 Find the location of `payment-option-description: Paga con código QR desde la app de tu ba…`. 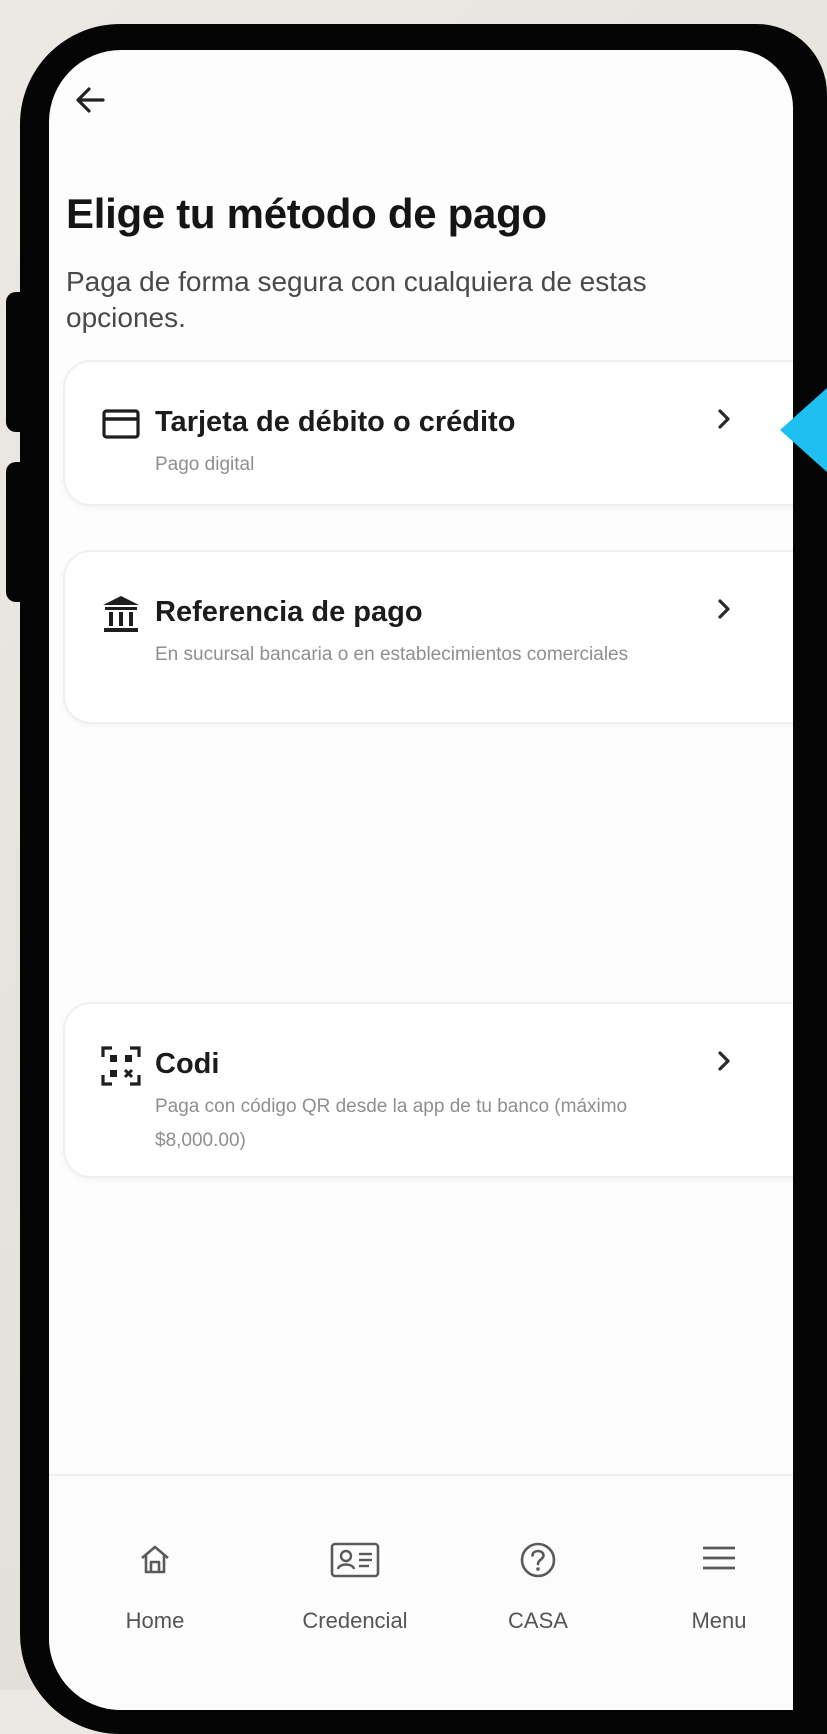

payment-option-description: Paga con código QR desde la app de tu ba… is located at coordinates (391, 1123).